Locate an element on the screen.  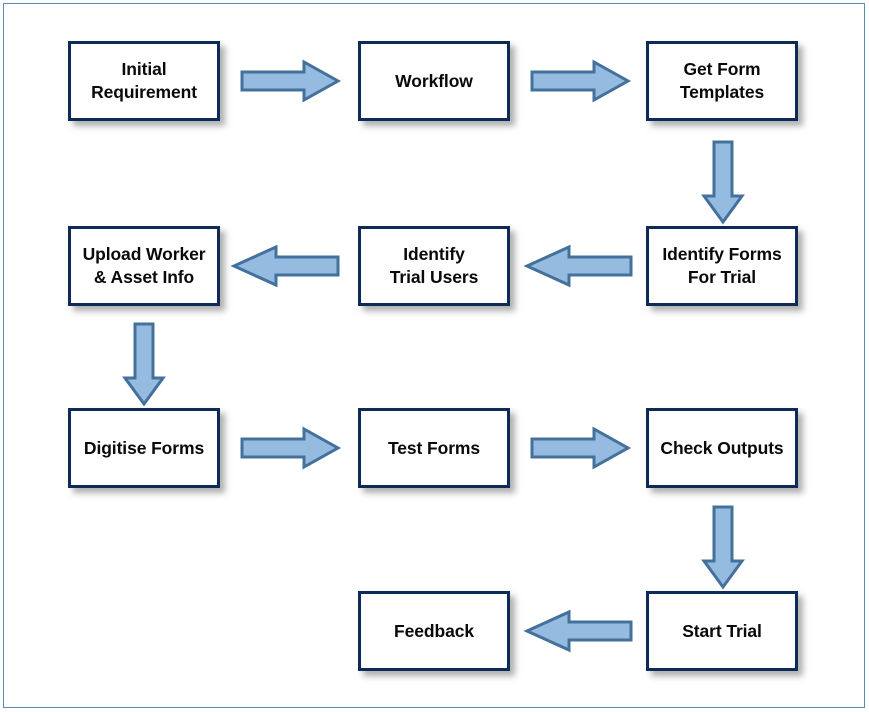
node-label: Digitise Forms is located at coordinates (144, 447).